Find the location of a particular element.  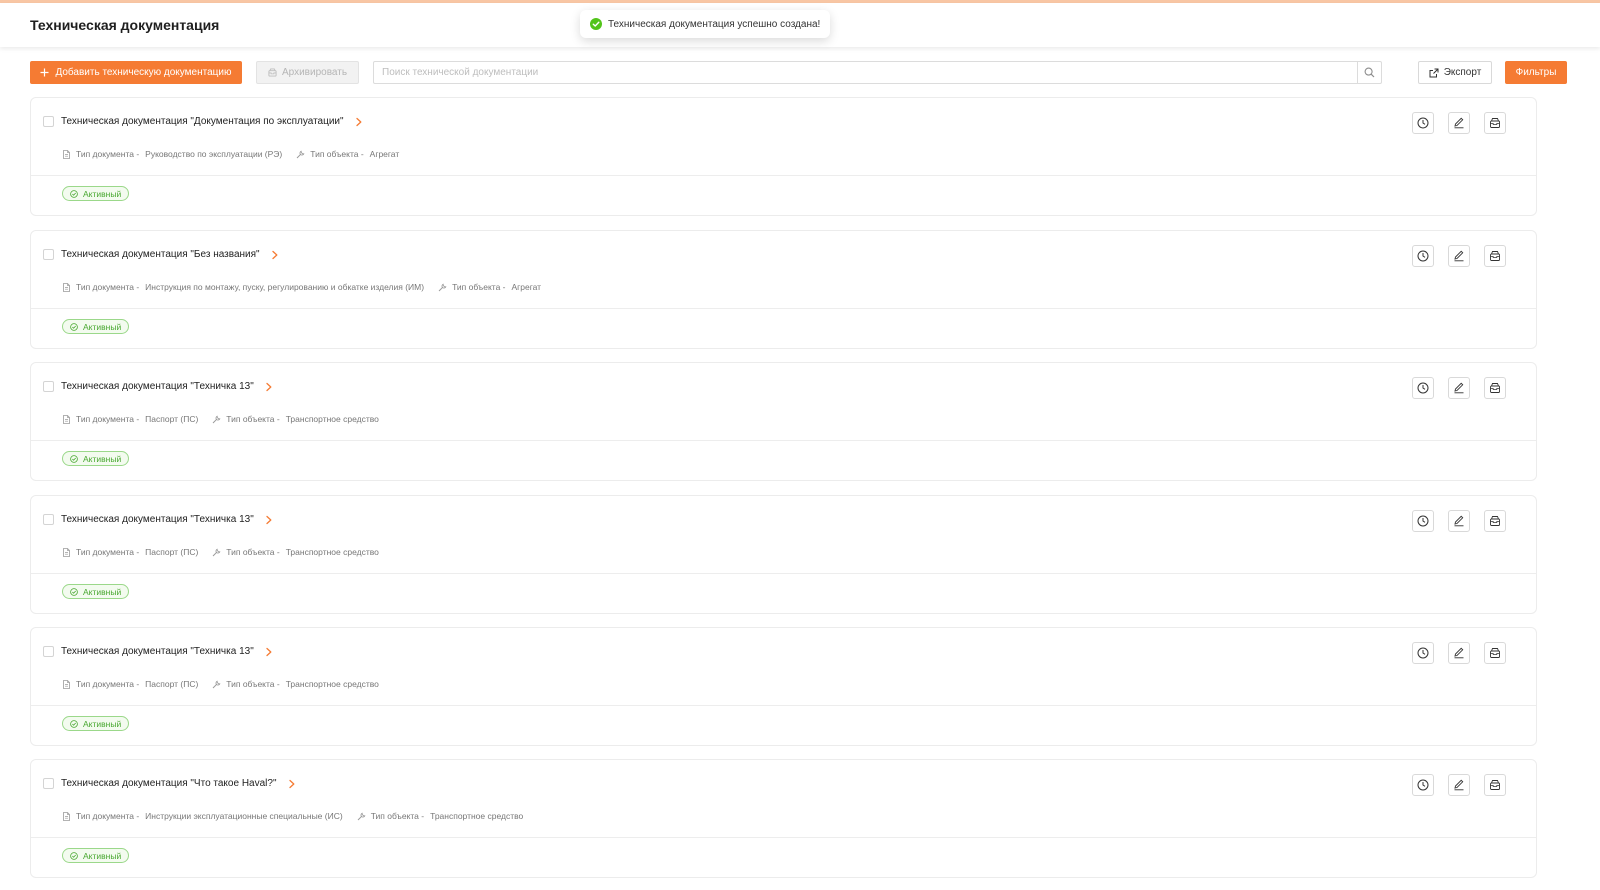

export-button: Экспорт is located at coordinates (1455, 72).